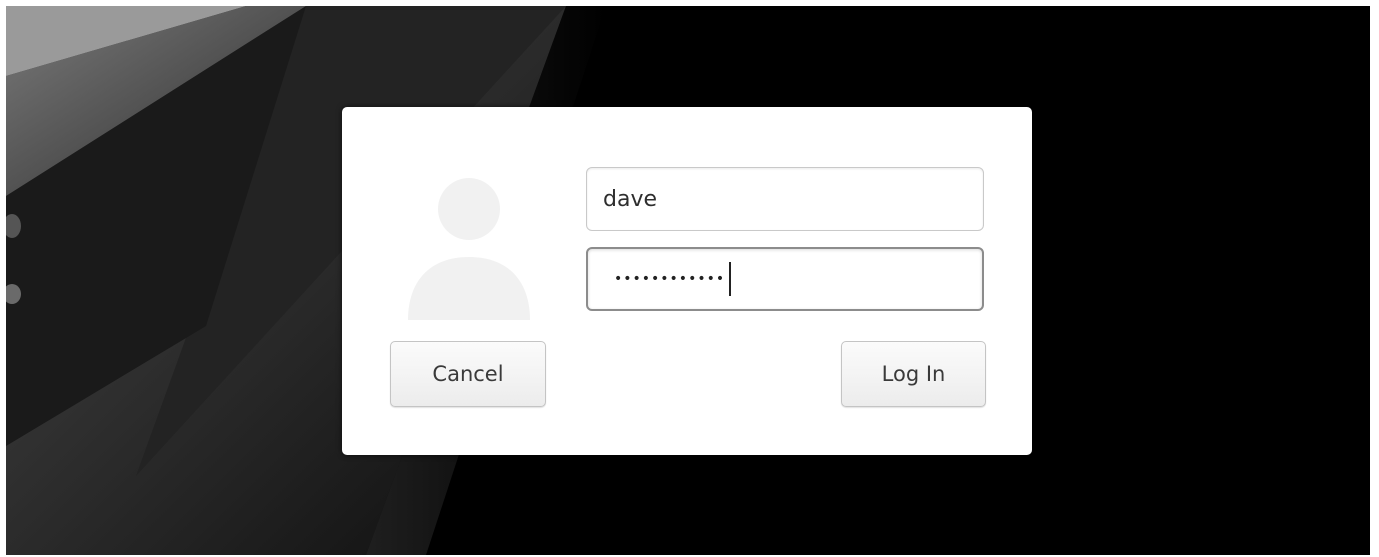  Describe the element at coordinates (785, 199) in the screenshot. I see `username-field: dave` at that location.